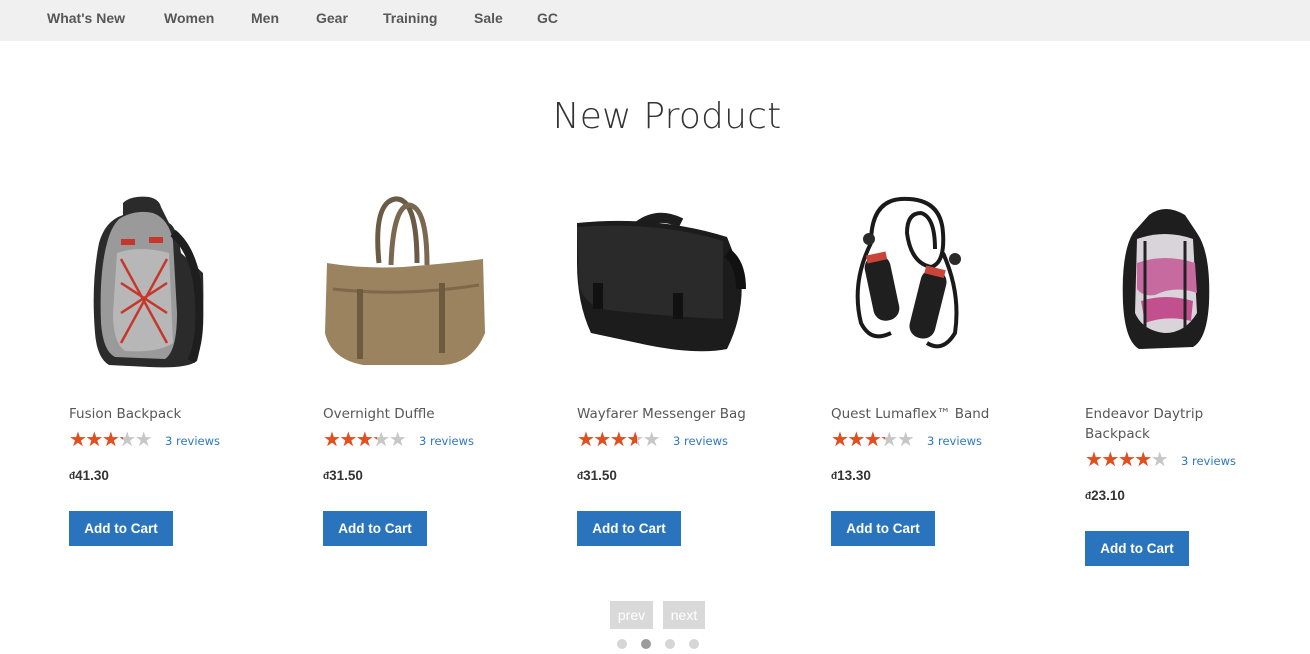 The image size is (1310, 654). I want to click on nav-item-gear: Gear, so click(332, 18).